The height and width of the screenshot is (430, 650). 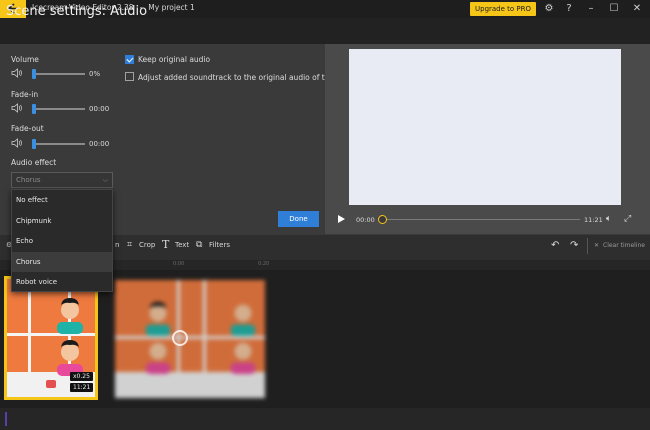 I want to click on page-header, so click(x=325, y=31).